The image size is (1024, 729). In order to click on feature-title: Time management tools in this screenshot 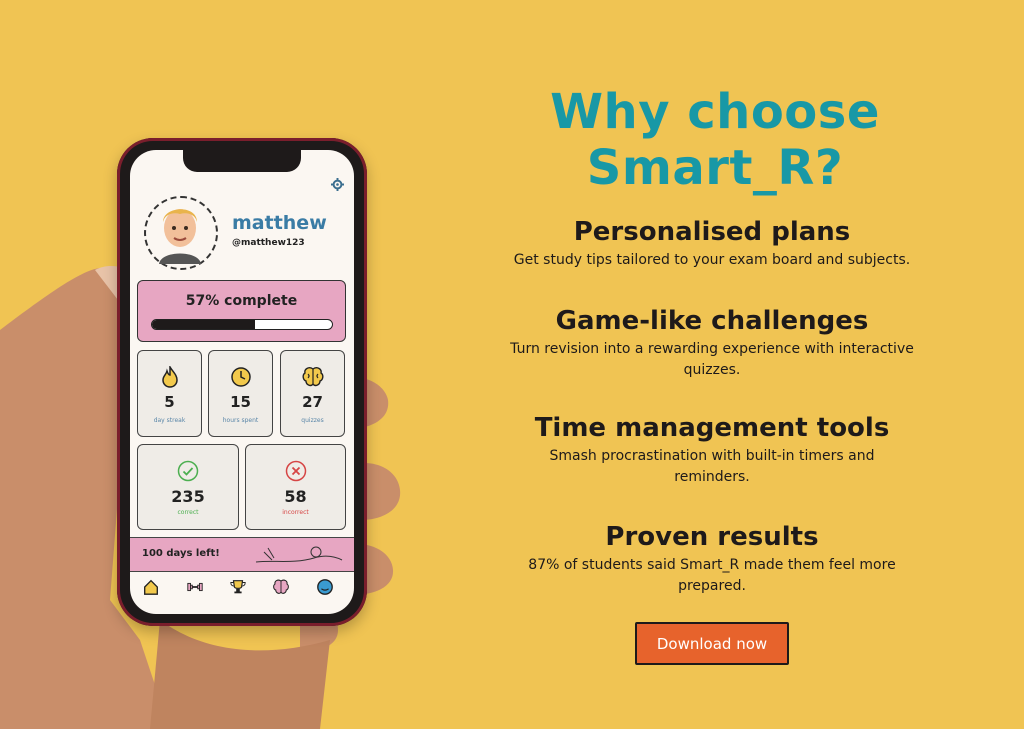, I will do `click(712, 428)`.